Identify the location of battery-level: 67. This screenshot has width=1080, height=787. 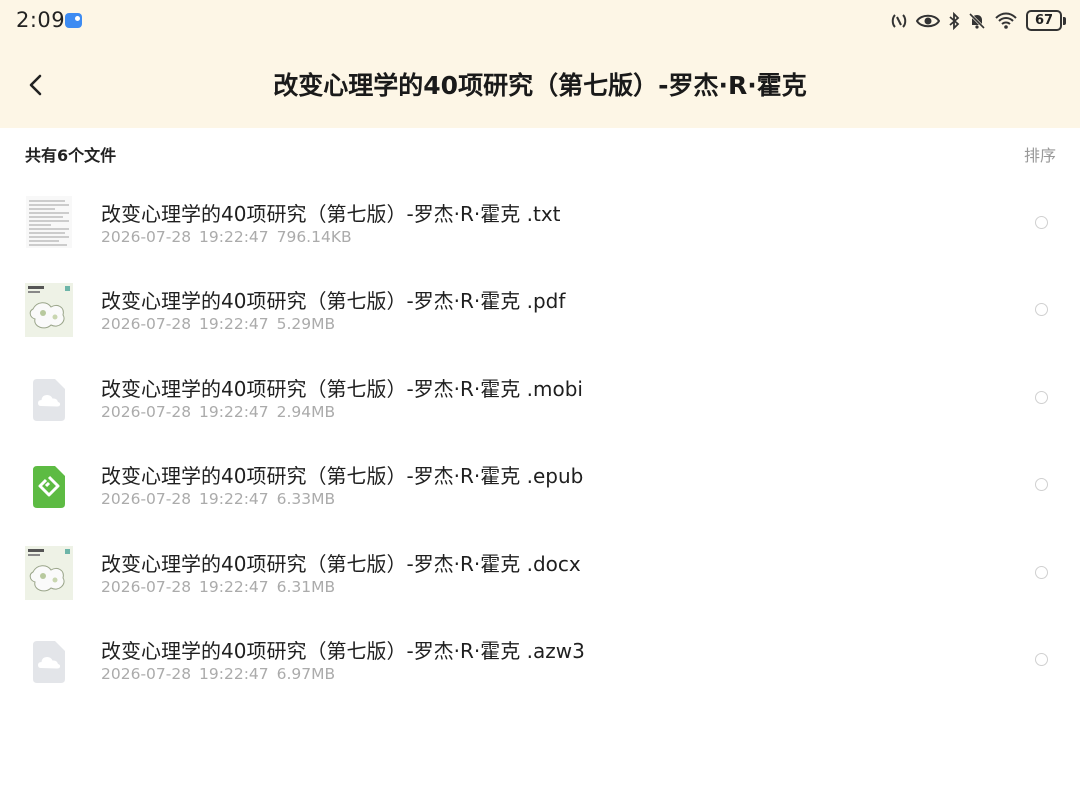
(1044, 20).